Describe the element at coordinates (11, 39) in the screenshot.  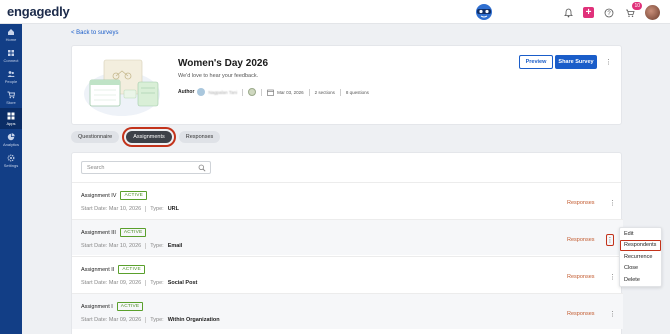
I see `sidebar-item-label: Home` at that location.